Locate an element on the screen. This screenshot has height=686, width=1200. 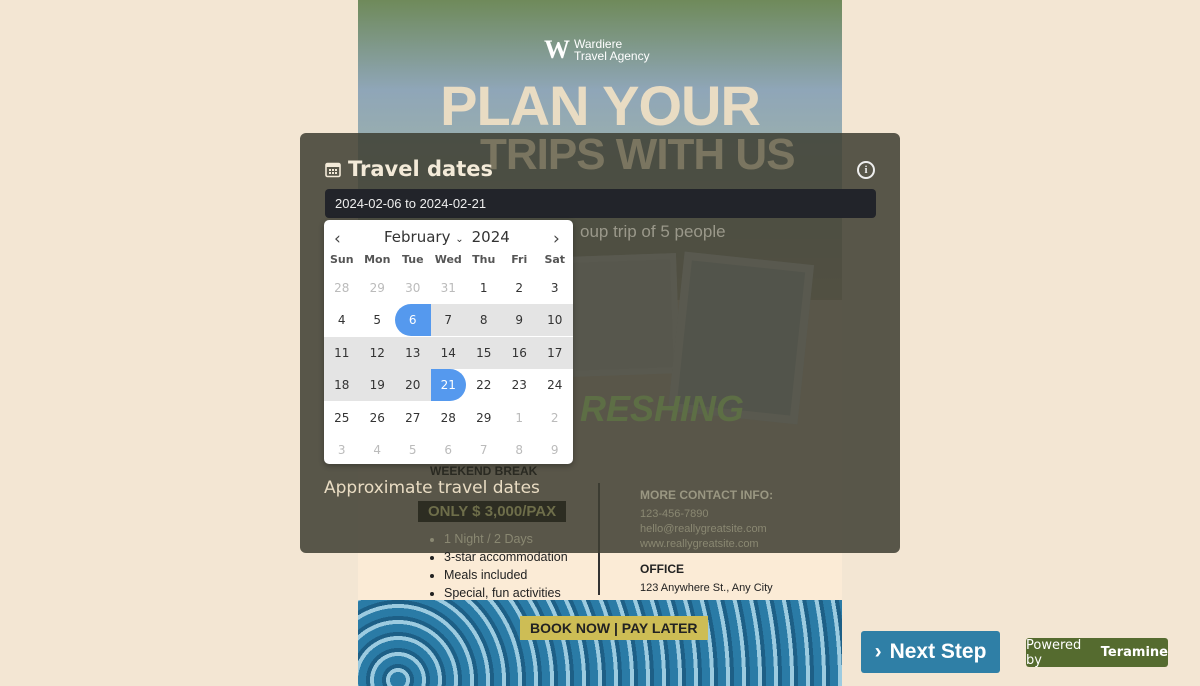
calendar-day: 16 is located at coordinates (519, 352).